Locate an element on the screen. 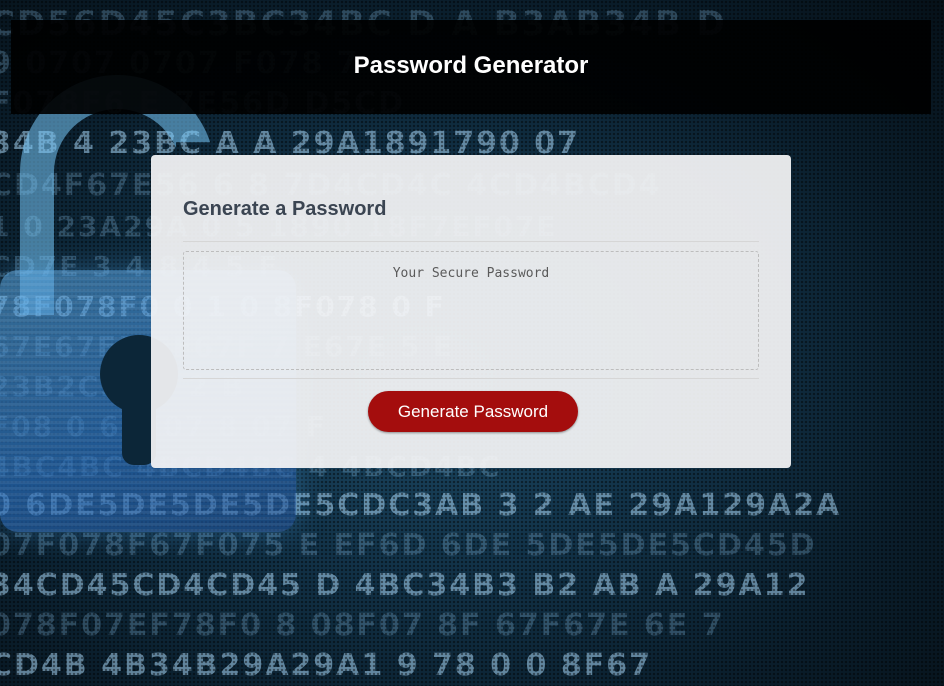 This screenshot has width=944, height=686. card-title: Generate a Password is located at coordinates (285, 209).